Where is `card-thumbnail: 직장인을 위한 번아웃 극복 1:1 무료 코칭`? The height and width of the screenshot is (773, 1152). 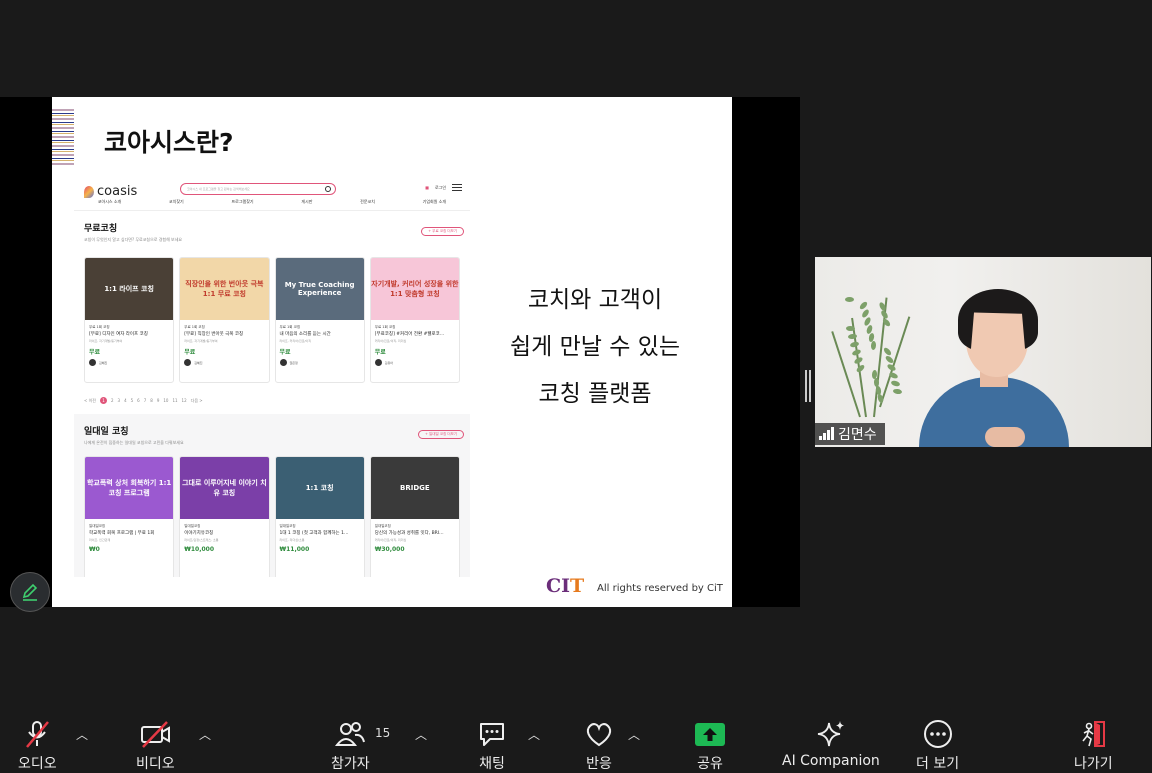 card-thumbnail: 직장인을 위한 번아웃 극복 1:1 무료 코칭 is located at coordinates (224, 289).